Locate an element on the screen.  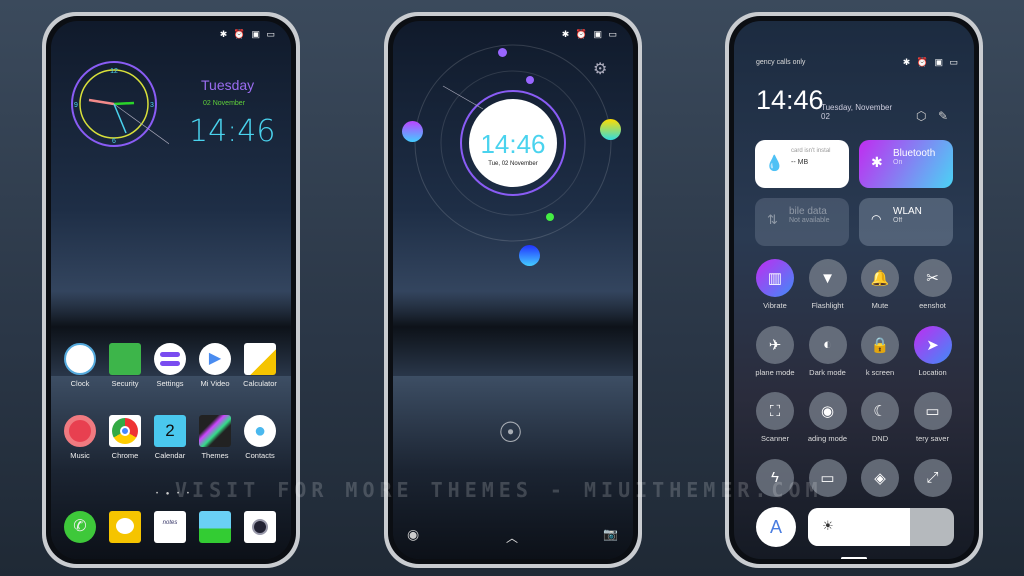
toggle-Scanner: ⛶ Scanner is located at coordinates (775, 417).